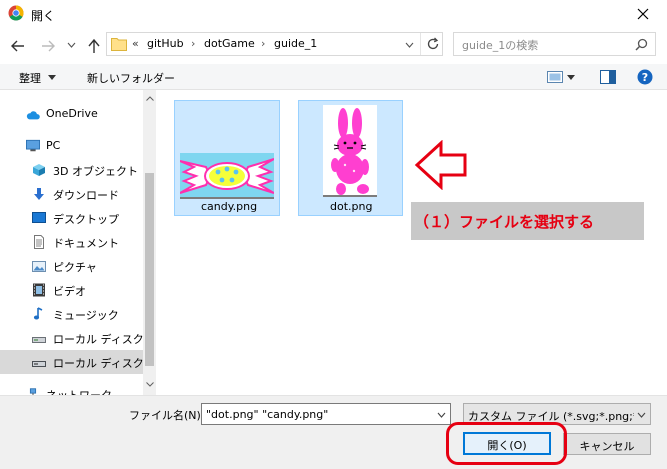 This screenshot has height=469, width=667. What do you see at coordinates (30, 78) in the screenshot?
I see `organize-button: 整理` at bounding box center [30, 78].